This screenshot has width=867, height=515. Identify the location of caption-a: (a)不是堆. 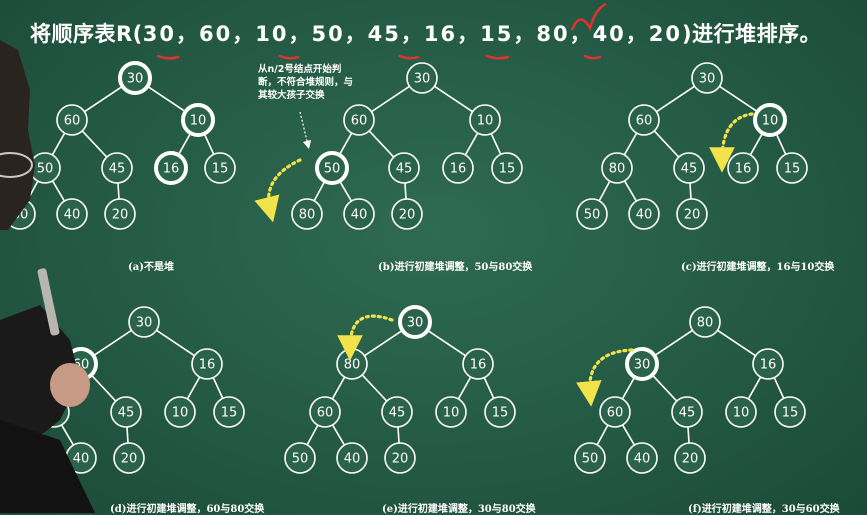
(151, 267).